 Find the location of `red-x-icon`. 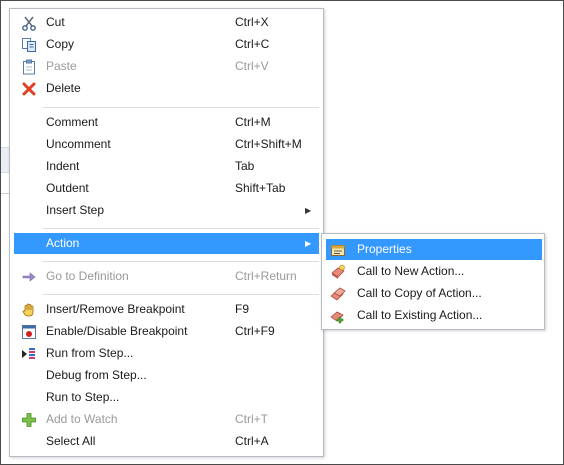

red-x-icon is located at coordinates (29, 89).